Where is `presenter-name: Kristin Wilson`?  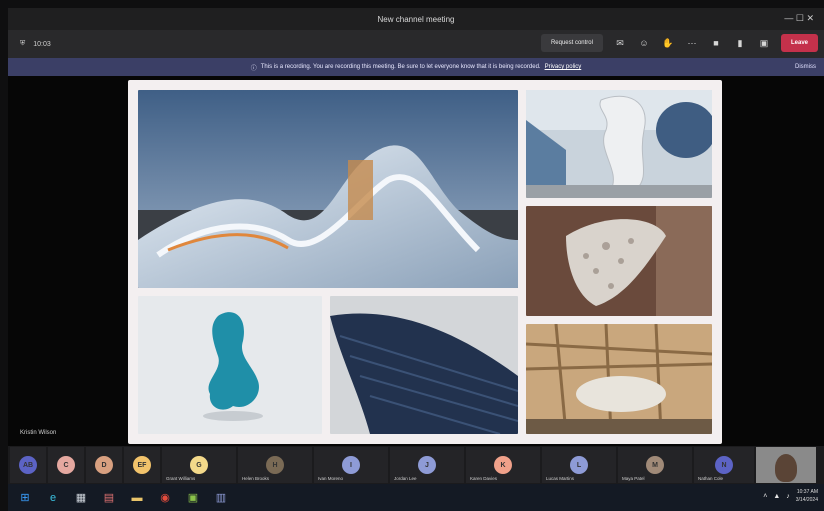 presenter-name: Kristin Wilson is located at coordinates (38, 433).